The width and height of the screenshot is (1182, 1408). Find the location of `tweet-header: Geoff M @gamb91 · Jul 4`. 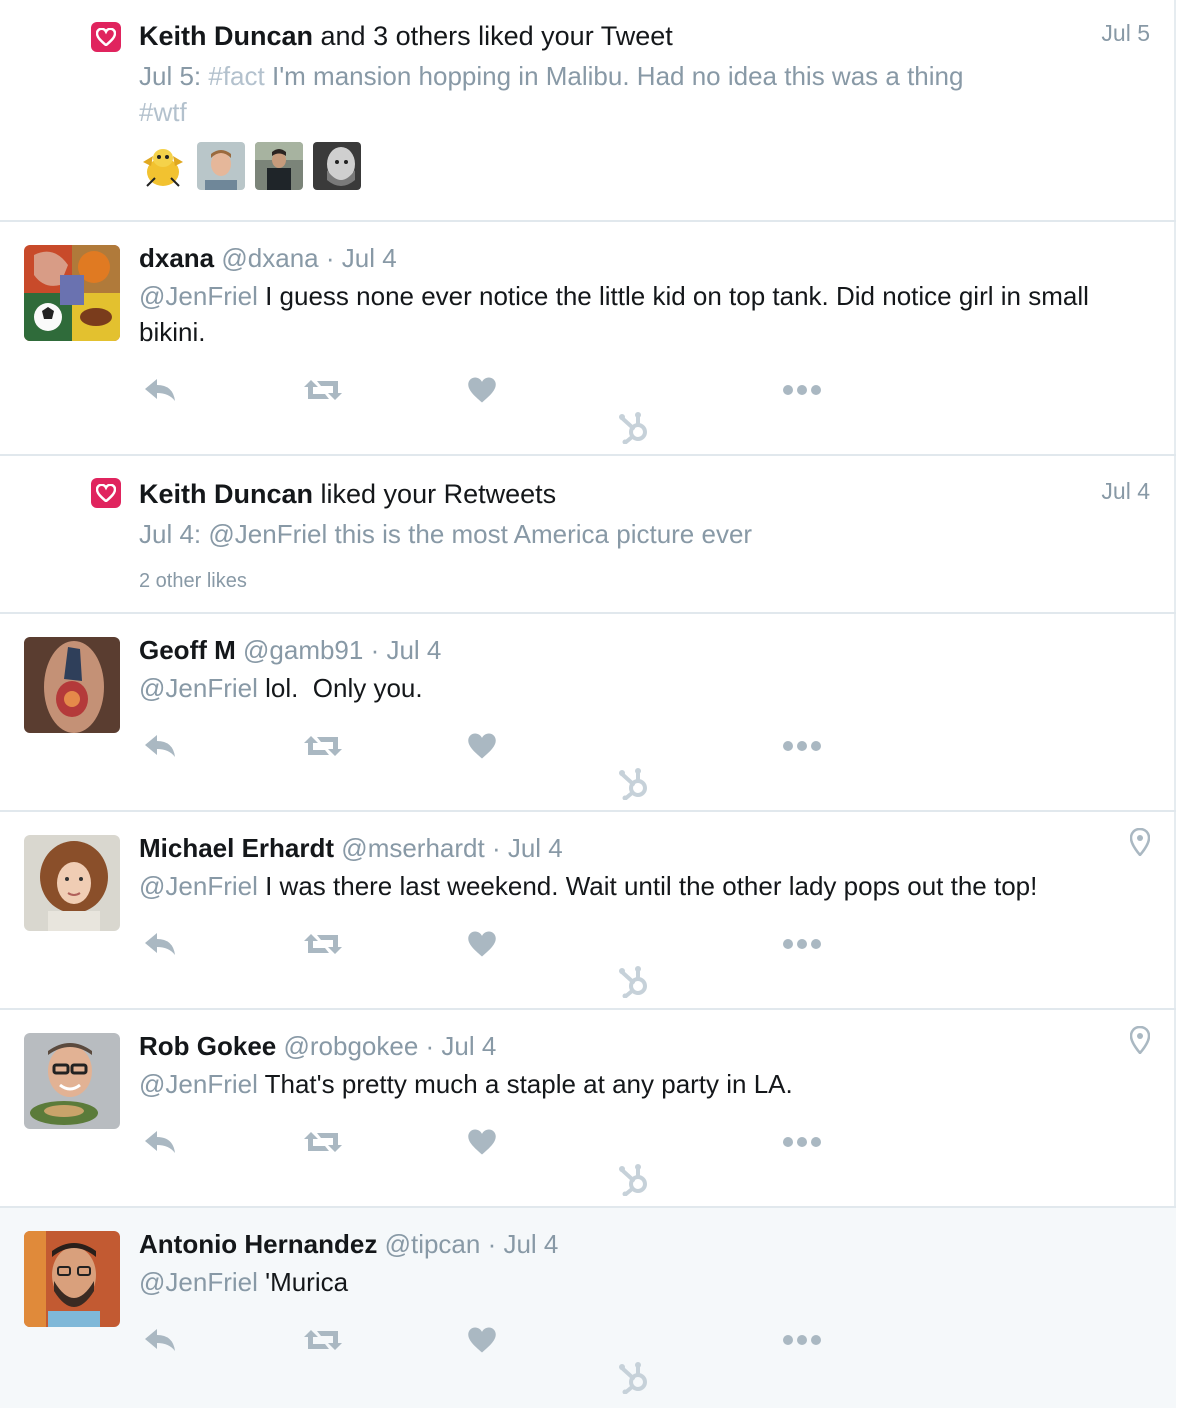

tweet-header: Geoff M @gamb91 · Jul 4 is located at coordinates (290, 650).